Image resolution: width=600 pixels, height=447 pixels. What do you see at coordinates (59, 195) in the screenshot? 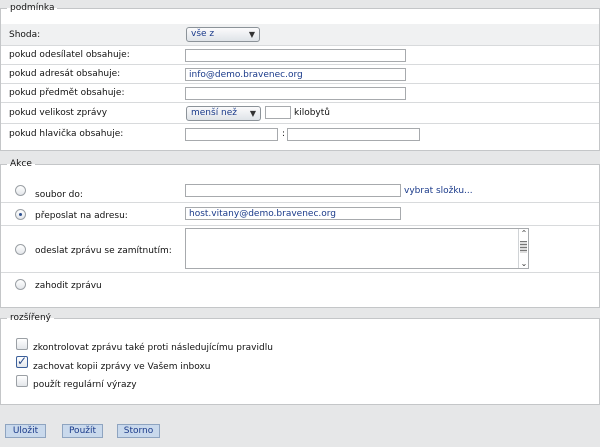
I see `file-label: soubor do:` at bounding box center [59, 195].